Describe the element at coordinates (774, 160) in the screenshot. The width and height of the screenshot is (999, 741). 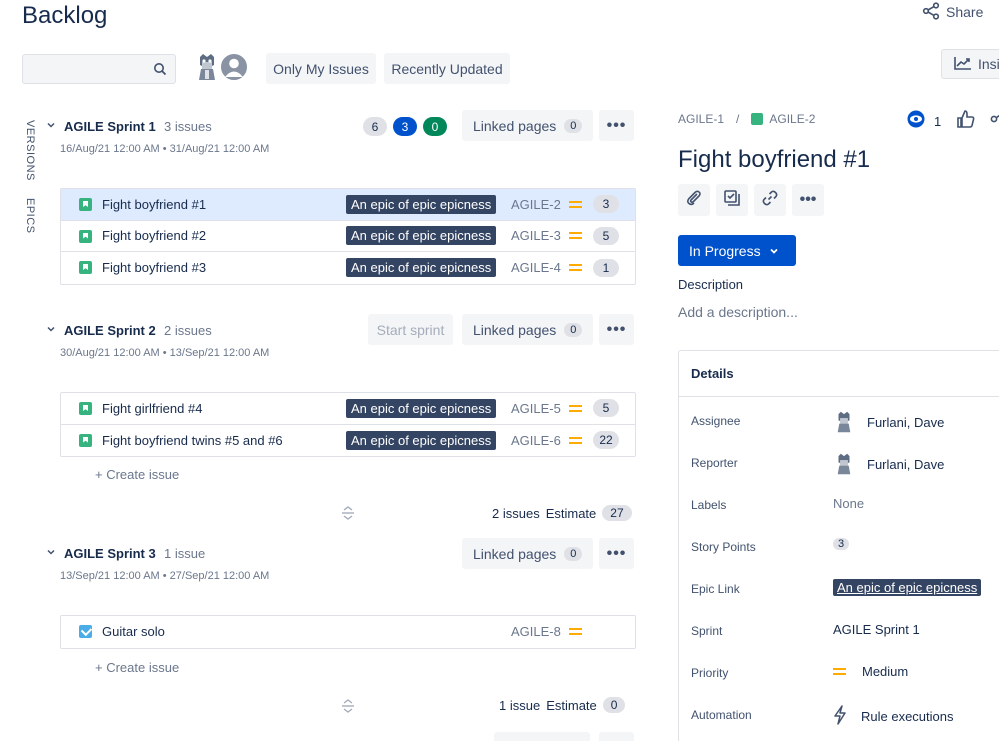
I see `issue-title: Fight boyfriend #1` at that location.